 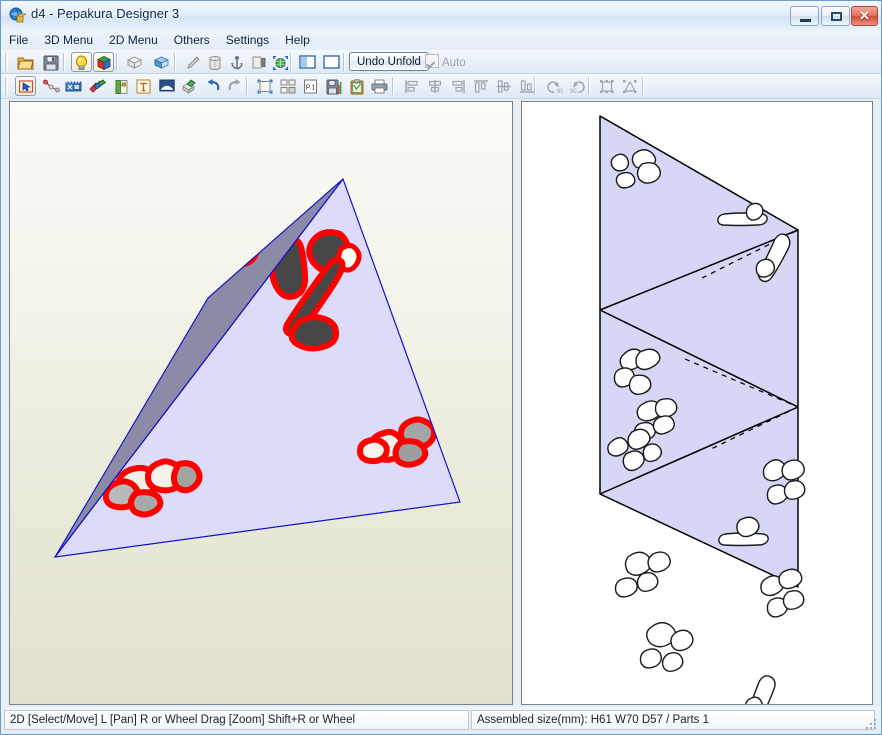 I want to click on cut-line-icon, so click(x=73, y=86).